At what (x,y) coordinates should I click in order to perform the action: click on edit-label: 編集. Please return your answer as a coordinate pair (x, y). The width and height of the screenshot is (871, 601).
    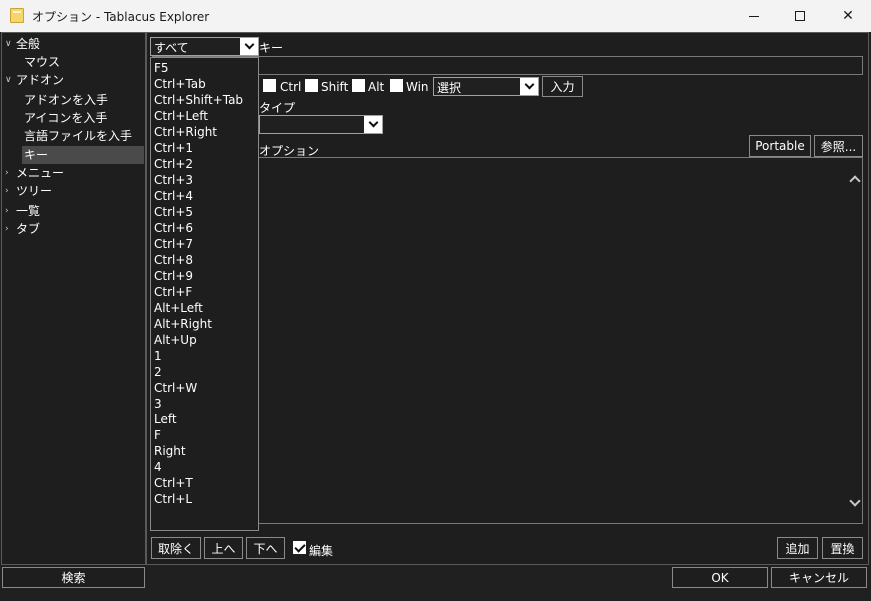
    Looking at the image, I should click on (321, 551).